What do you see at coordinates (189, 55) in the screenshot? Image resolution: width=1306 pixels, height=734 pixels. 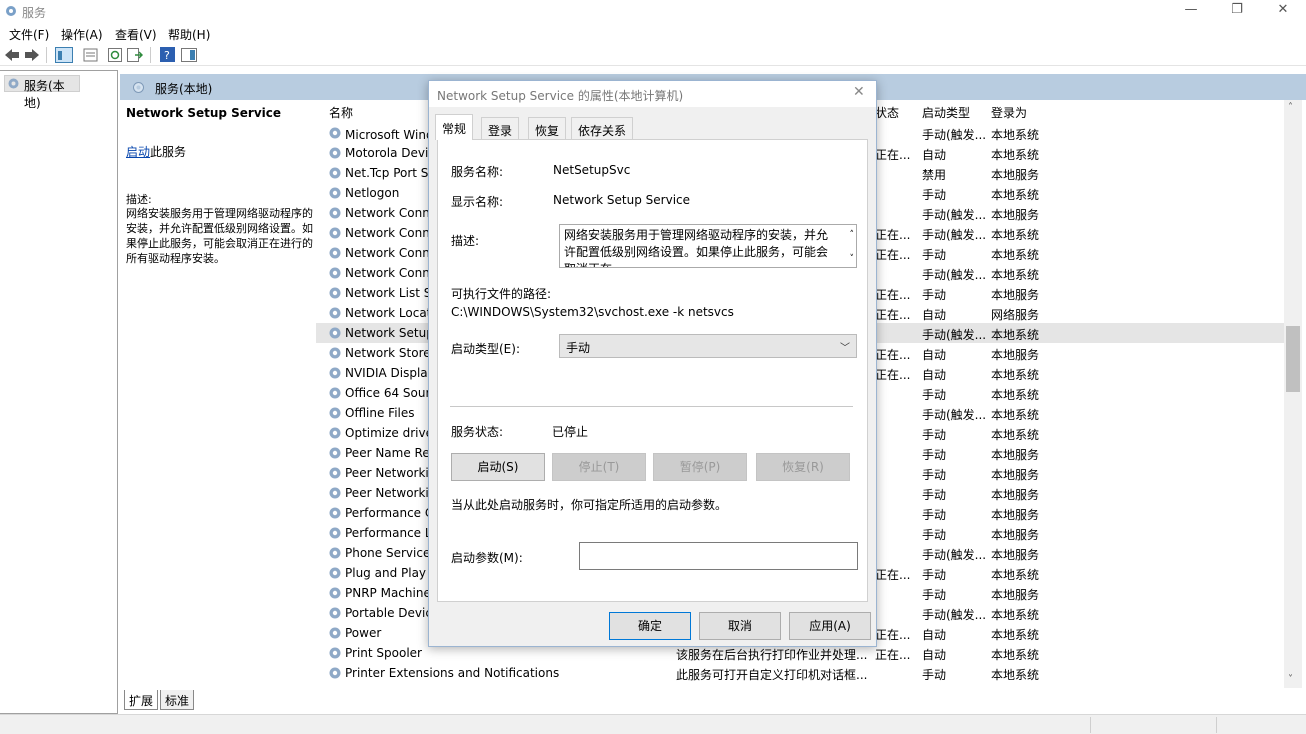 I see `show-hide-action-pane-icon` at bounding box center [189, 55].